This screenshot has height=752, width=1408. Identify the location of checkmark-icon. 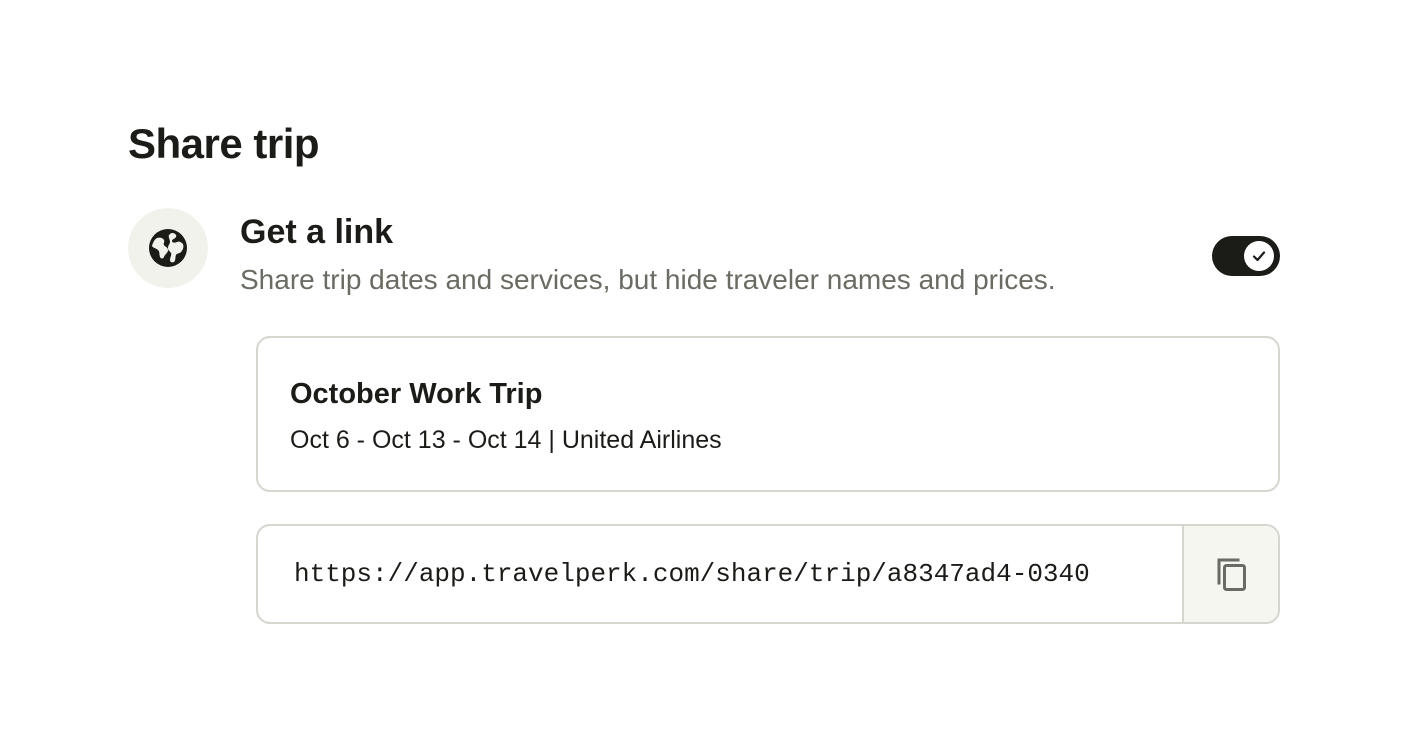
(1259, 256).